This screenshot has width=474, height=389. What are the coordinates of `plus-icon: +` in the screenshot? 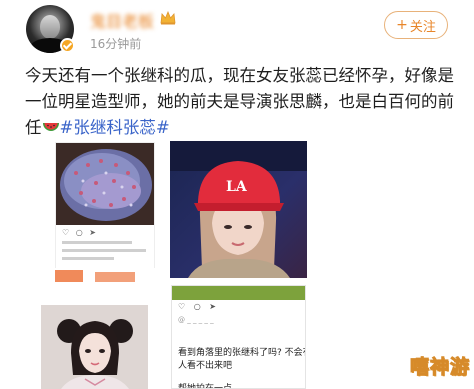 It's located at (402, 25).